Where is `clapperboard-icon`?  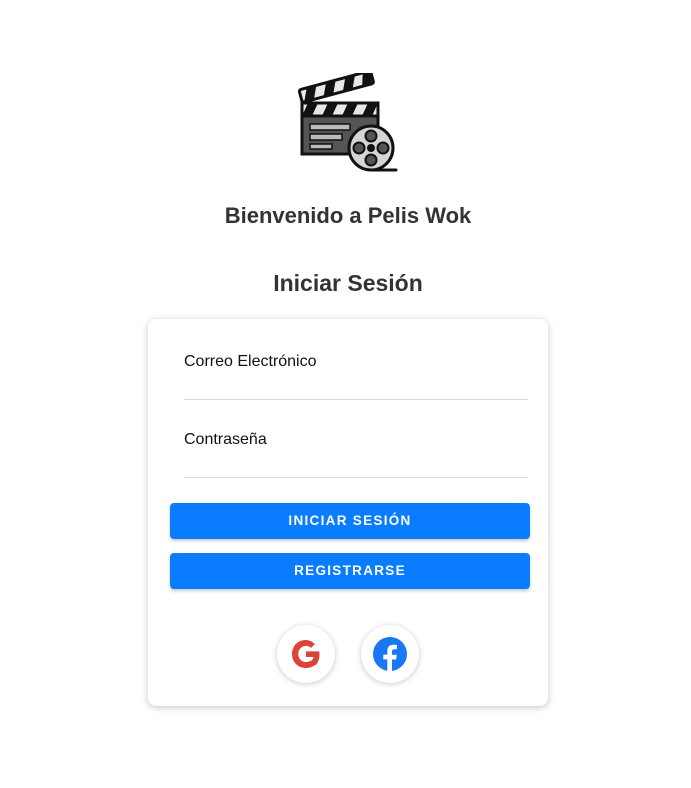
clapperboard-icon is located at coordinates (348, 123).